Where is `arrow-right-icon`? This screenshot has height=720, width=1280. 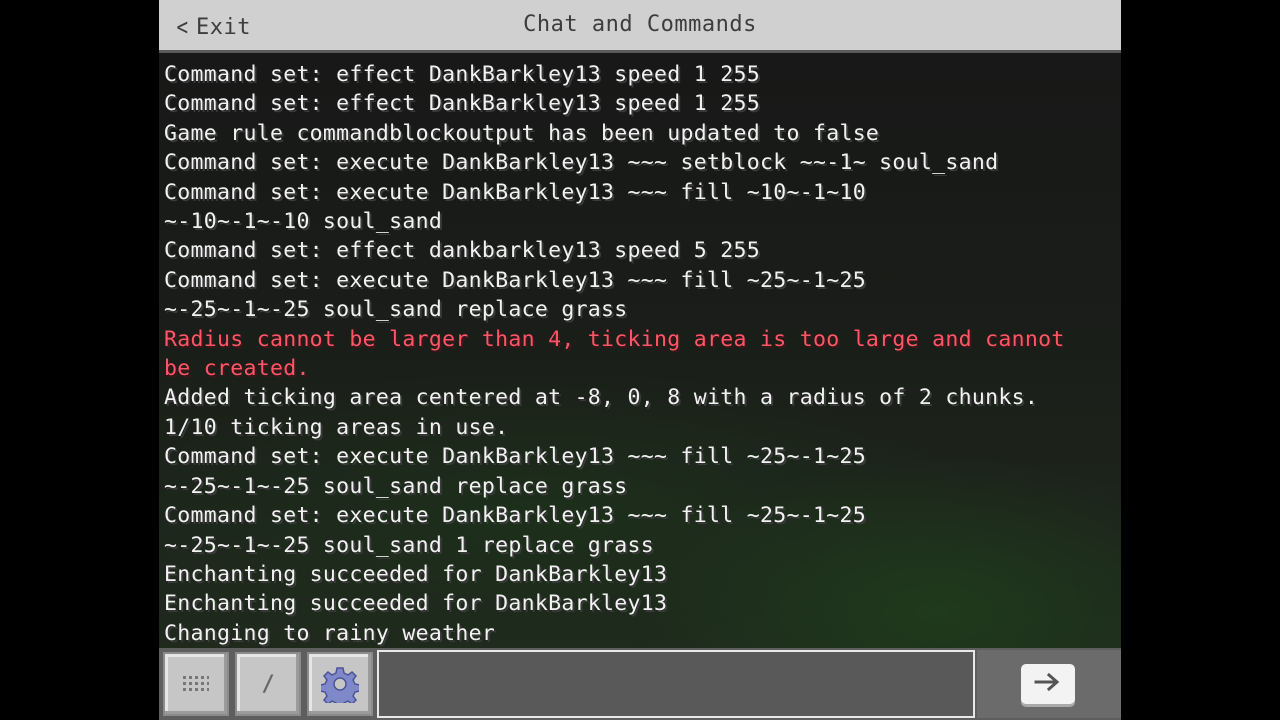
arrow-right-icon is located at coordinates (1048, 684).